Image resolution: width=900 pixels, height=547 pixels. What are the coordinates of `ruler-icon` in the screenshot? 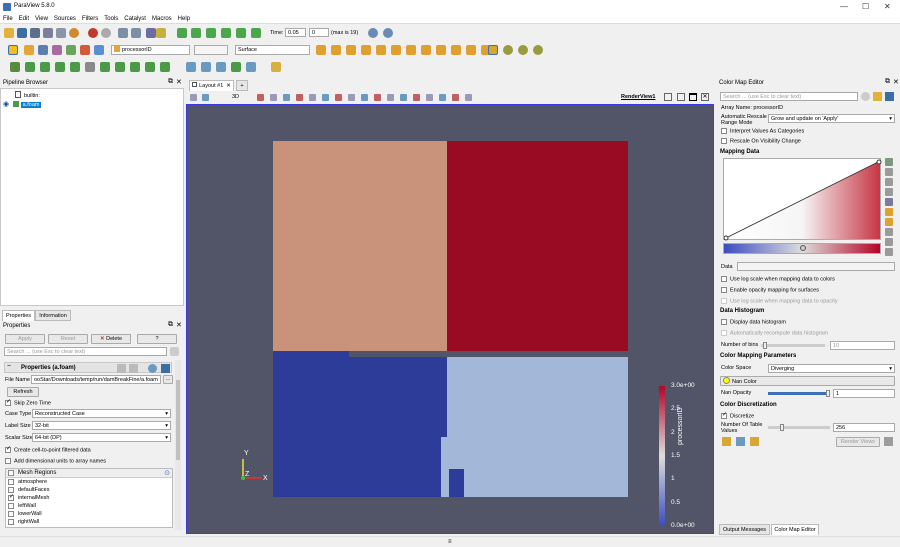 It's located at (276, 67).